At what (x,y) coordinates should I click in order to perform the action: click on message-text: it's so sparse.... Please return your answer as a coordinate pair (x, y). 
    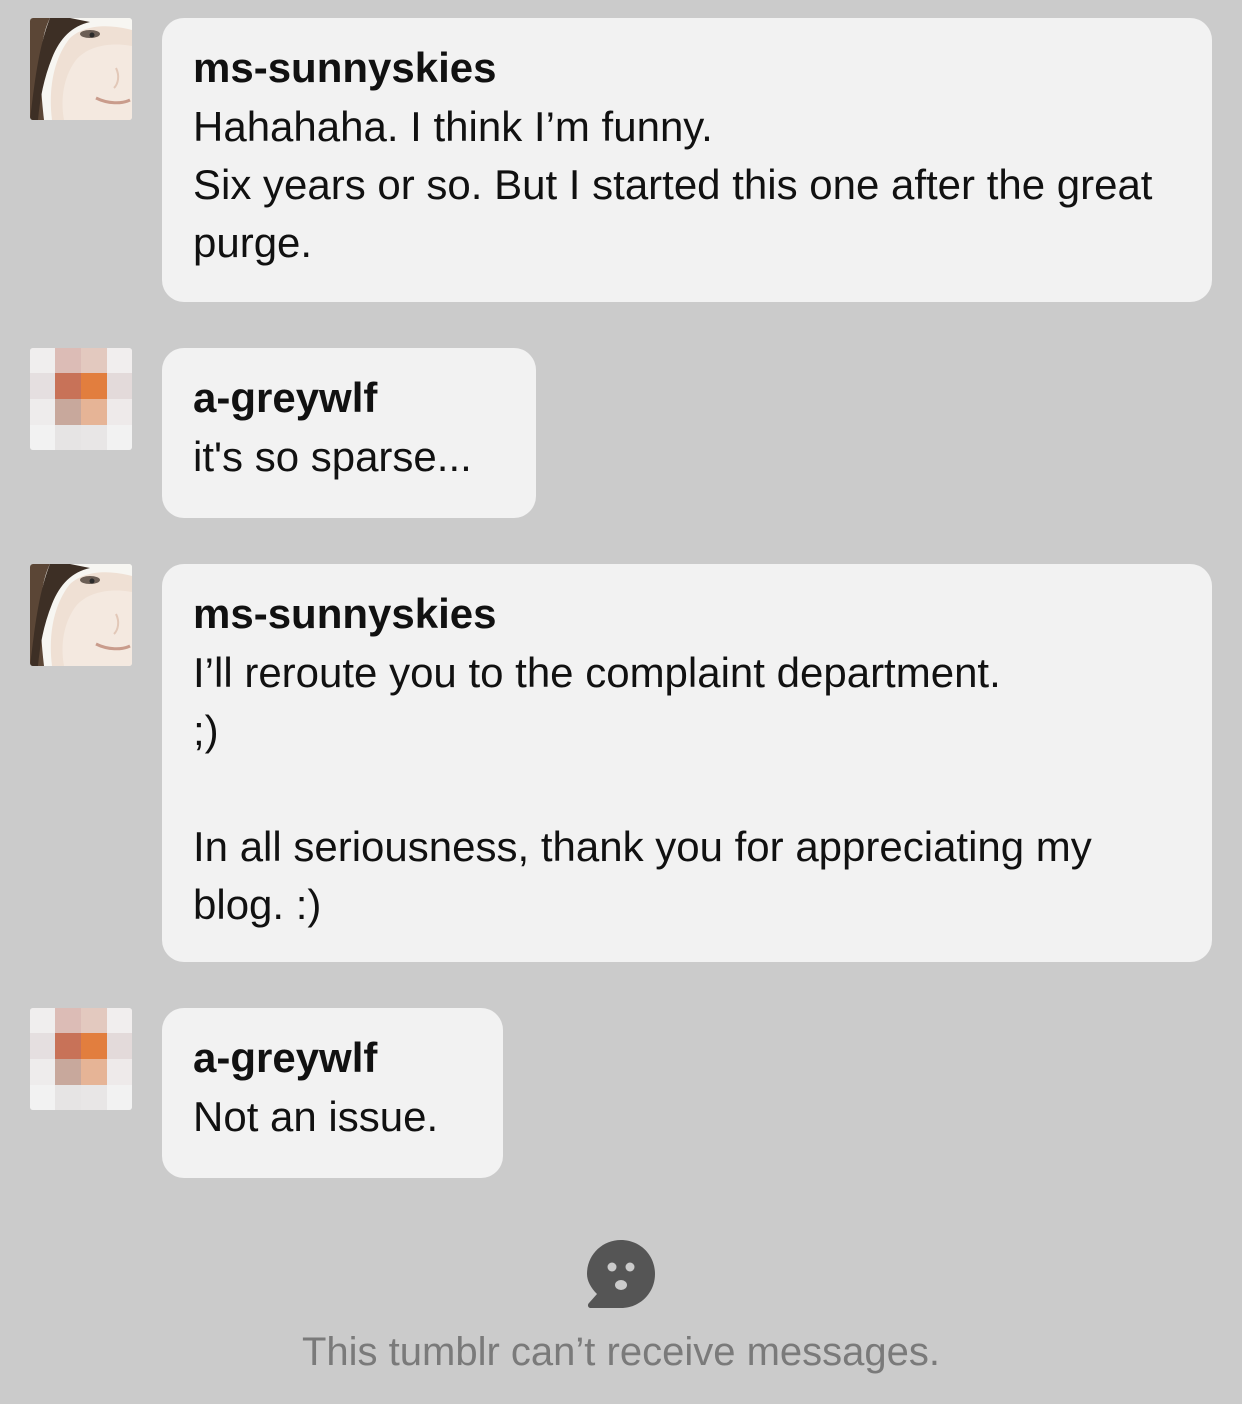
    Looking at the image, I should click on (332, 456).